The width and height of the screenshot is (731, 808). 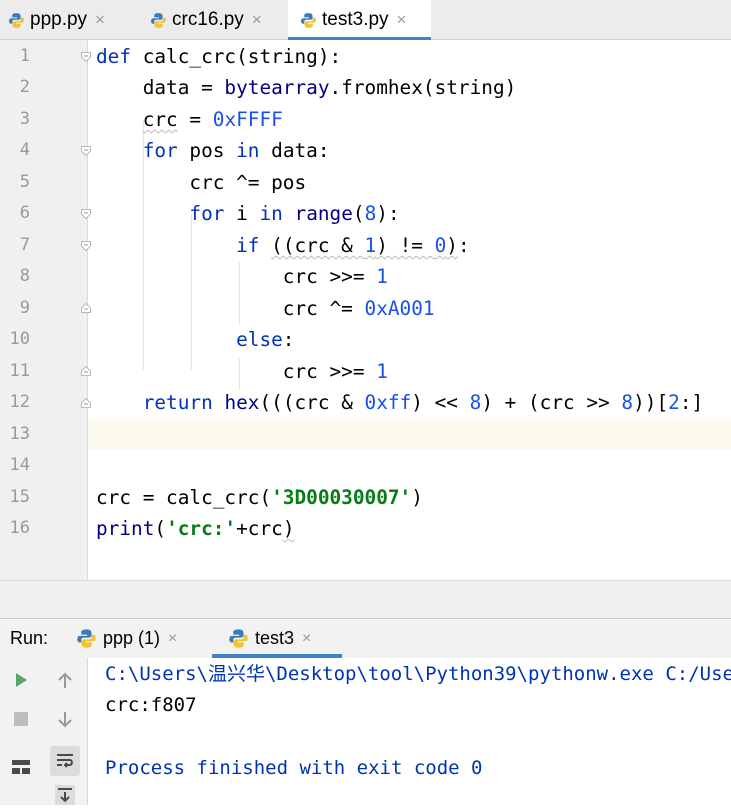 I want to click on line-number: 13, so click(x=19, y=434).